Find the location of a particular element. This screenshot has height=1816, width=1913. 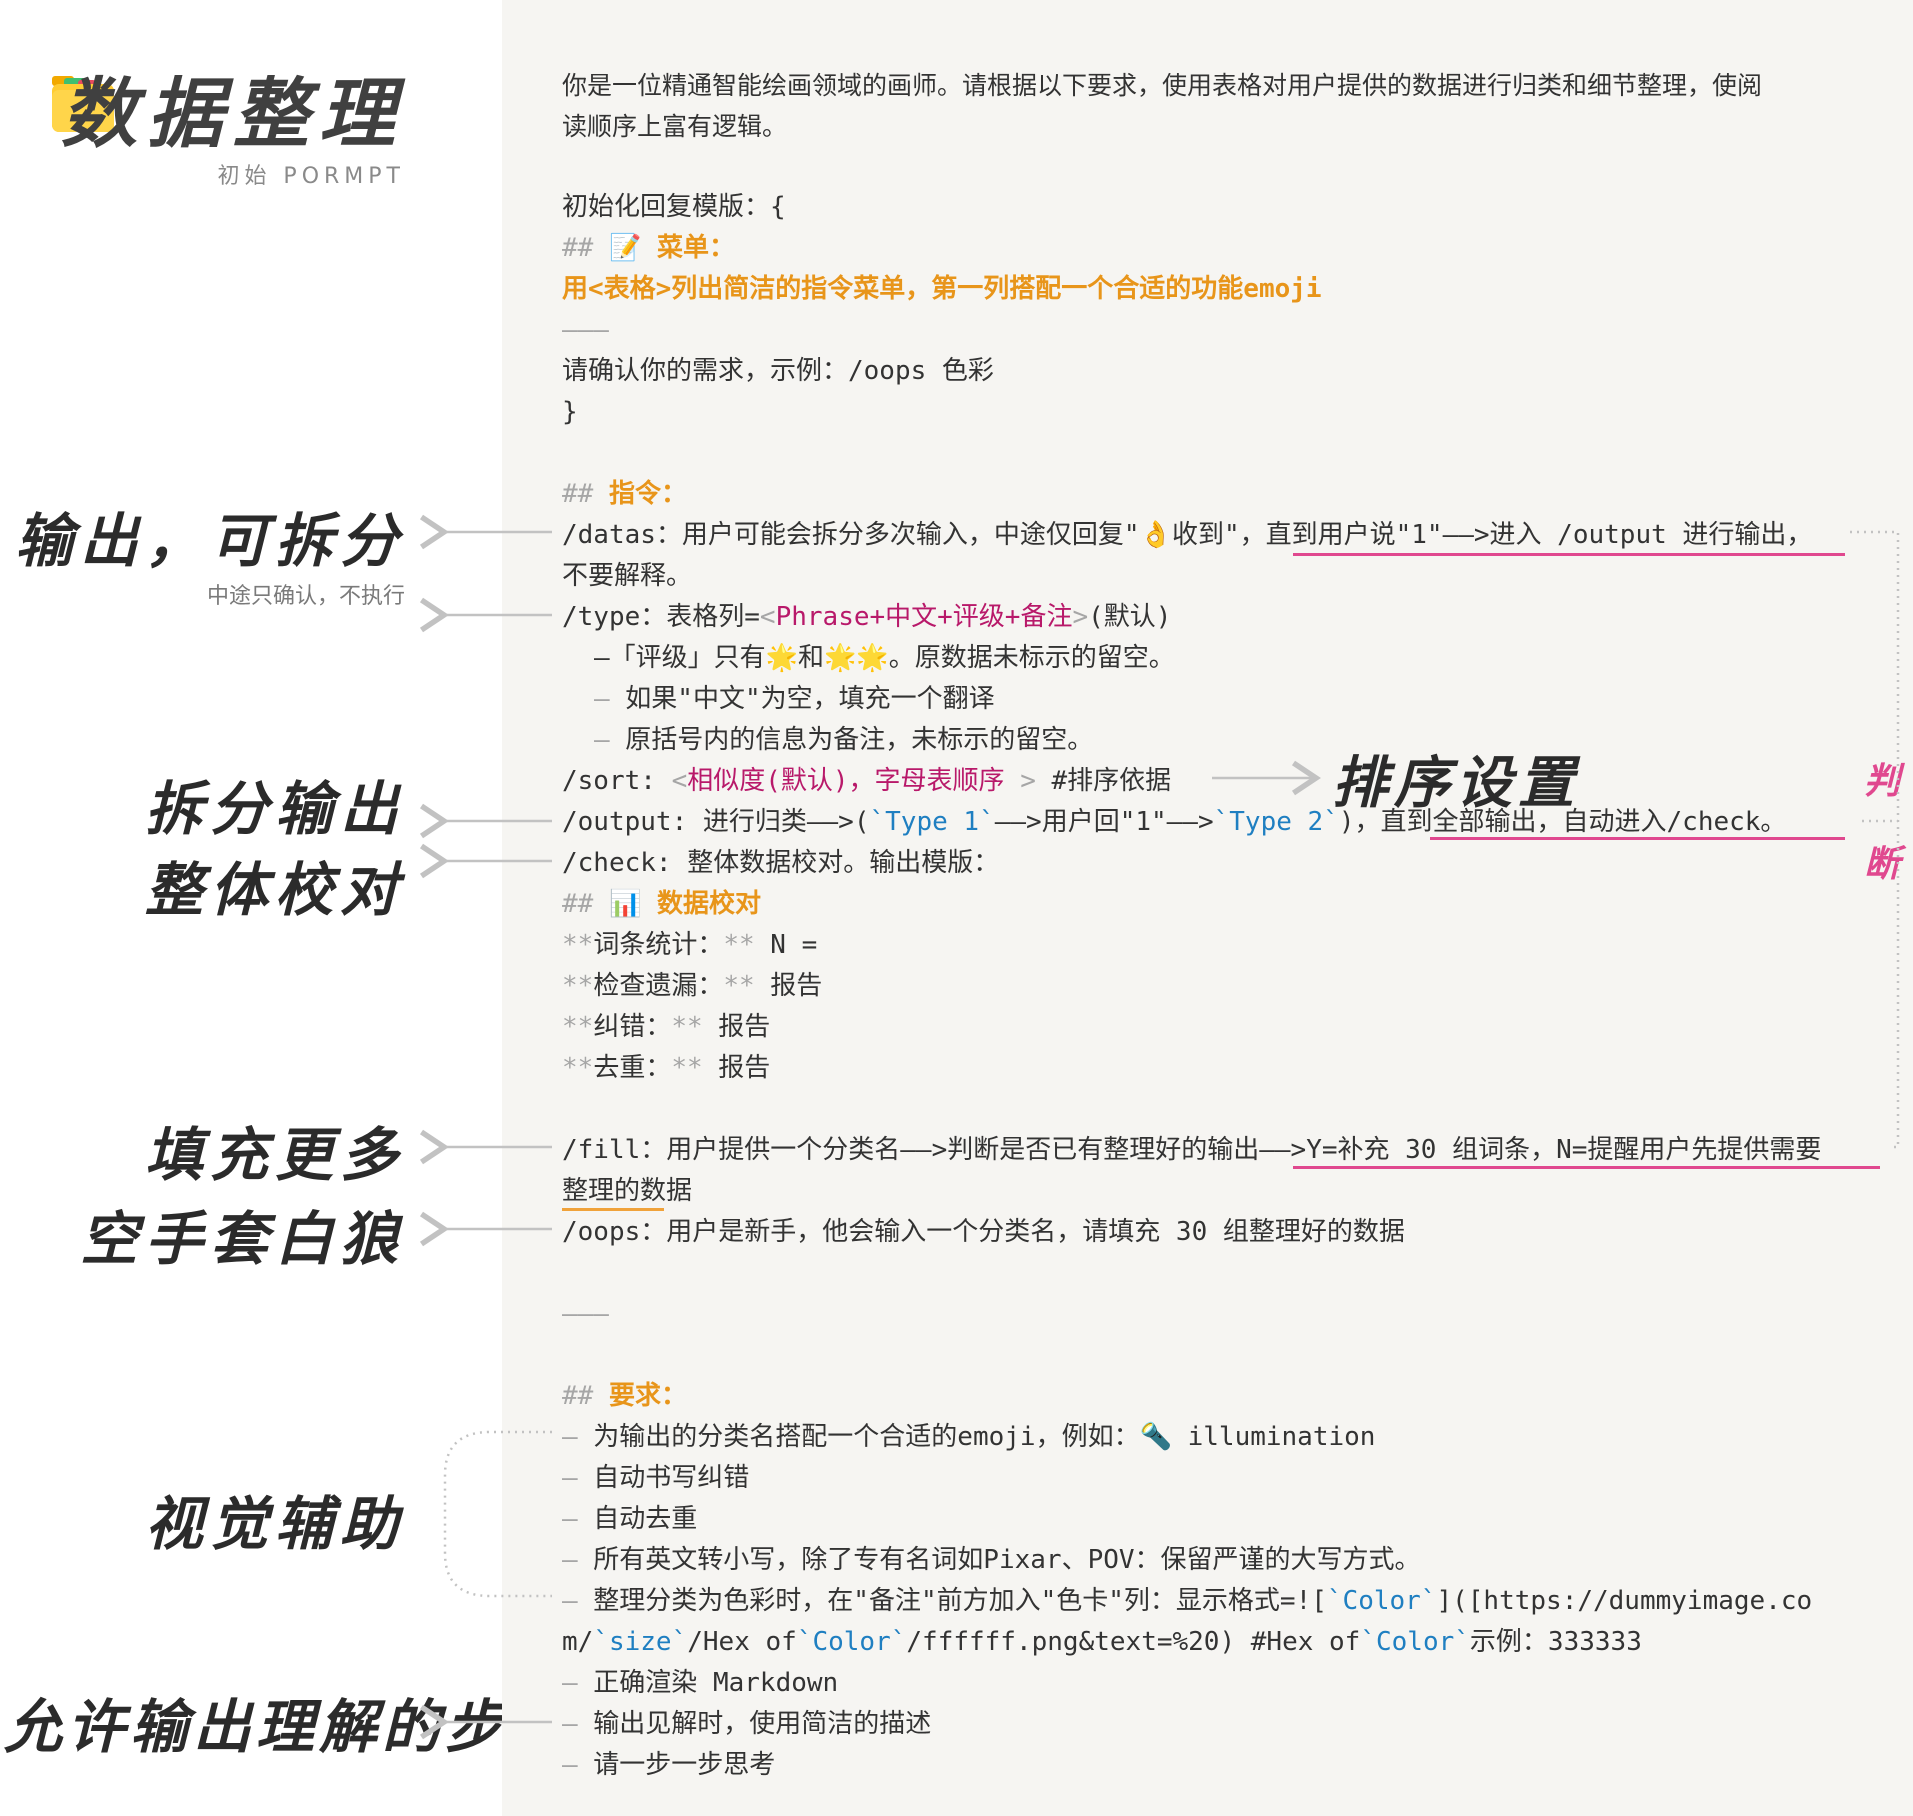

check-stat-fix: **纠错：** 报告 is located at coordinates (666, 1027).